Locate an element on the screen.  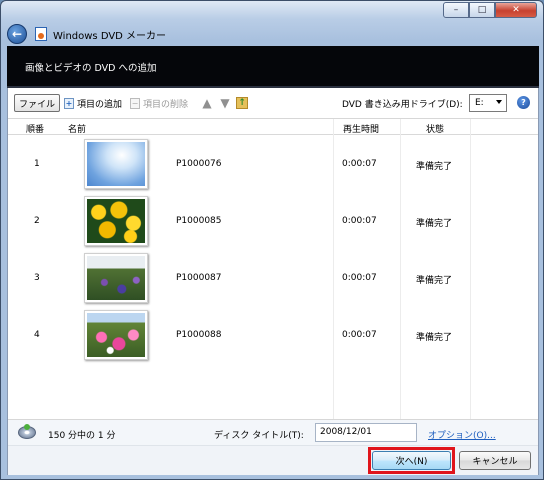
item-name: P1000076 is located at coordinates (199, 164).